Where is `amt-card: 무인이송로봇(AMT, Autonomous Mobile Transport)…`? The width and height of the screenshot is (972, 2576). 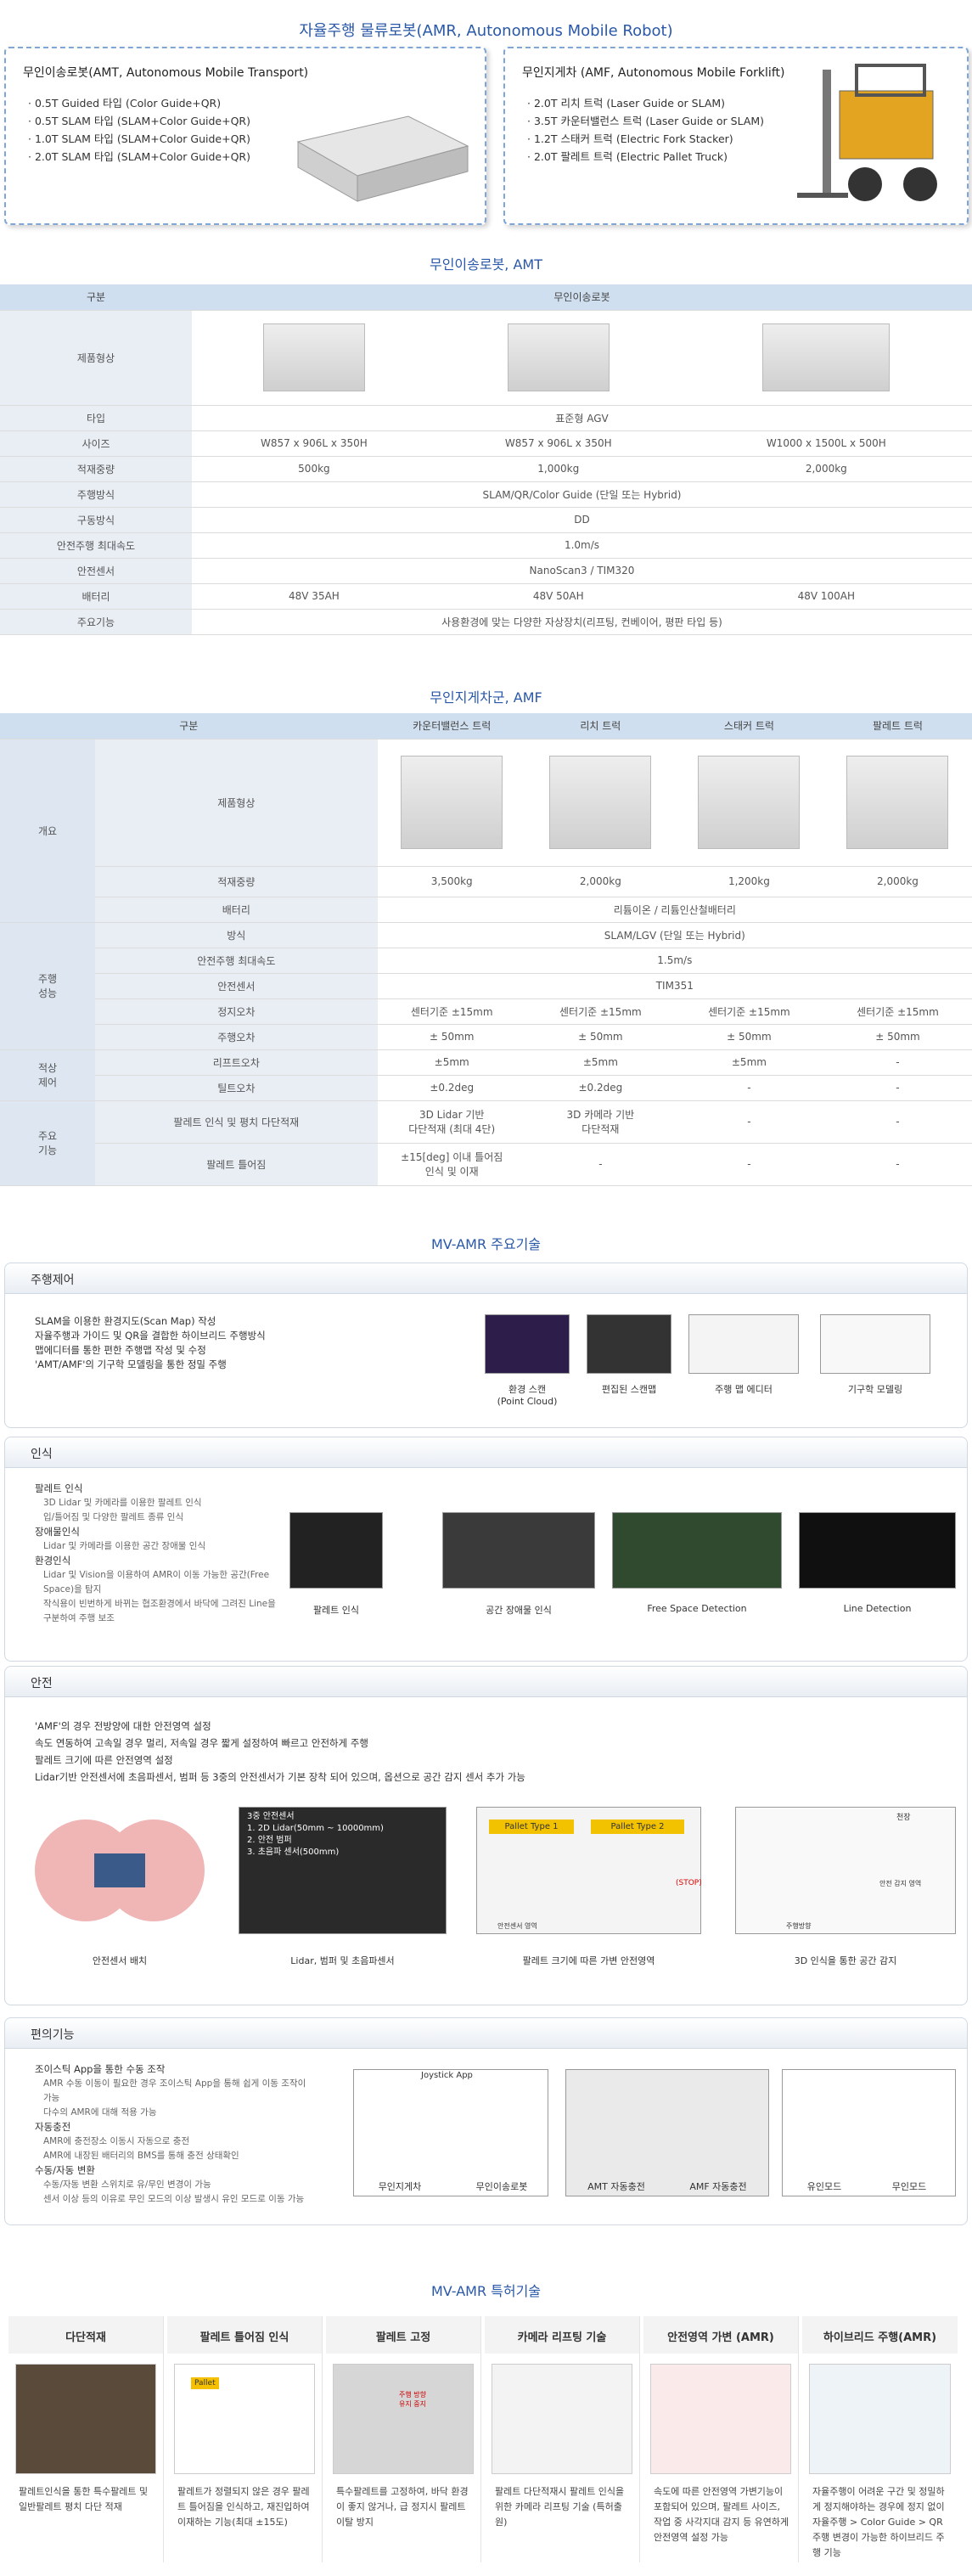
amt-card: 무인이송로봇(AMT, Autonomous Mobile Transport)… is located at coordinates (245, 136).